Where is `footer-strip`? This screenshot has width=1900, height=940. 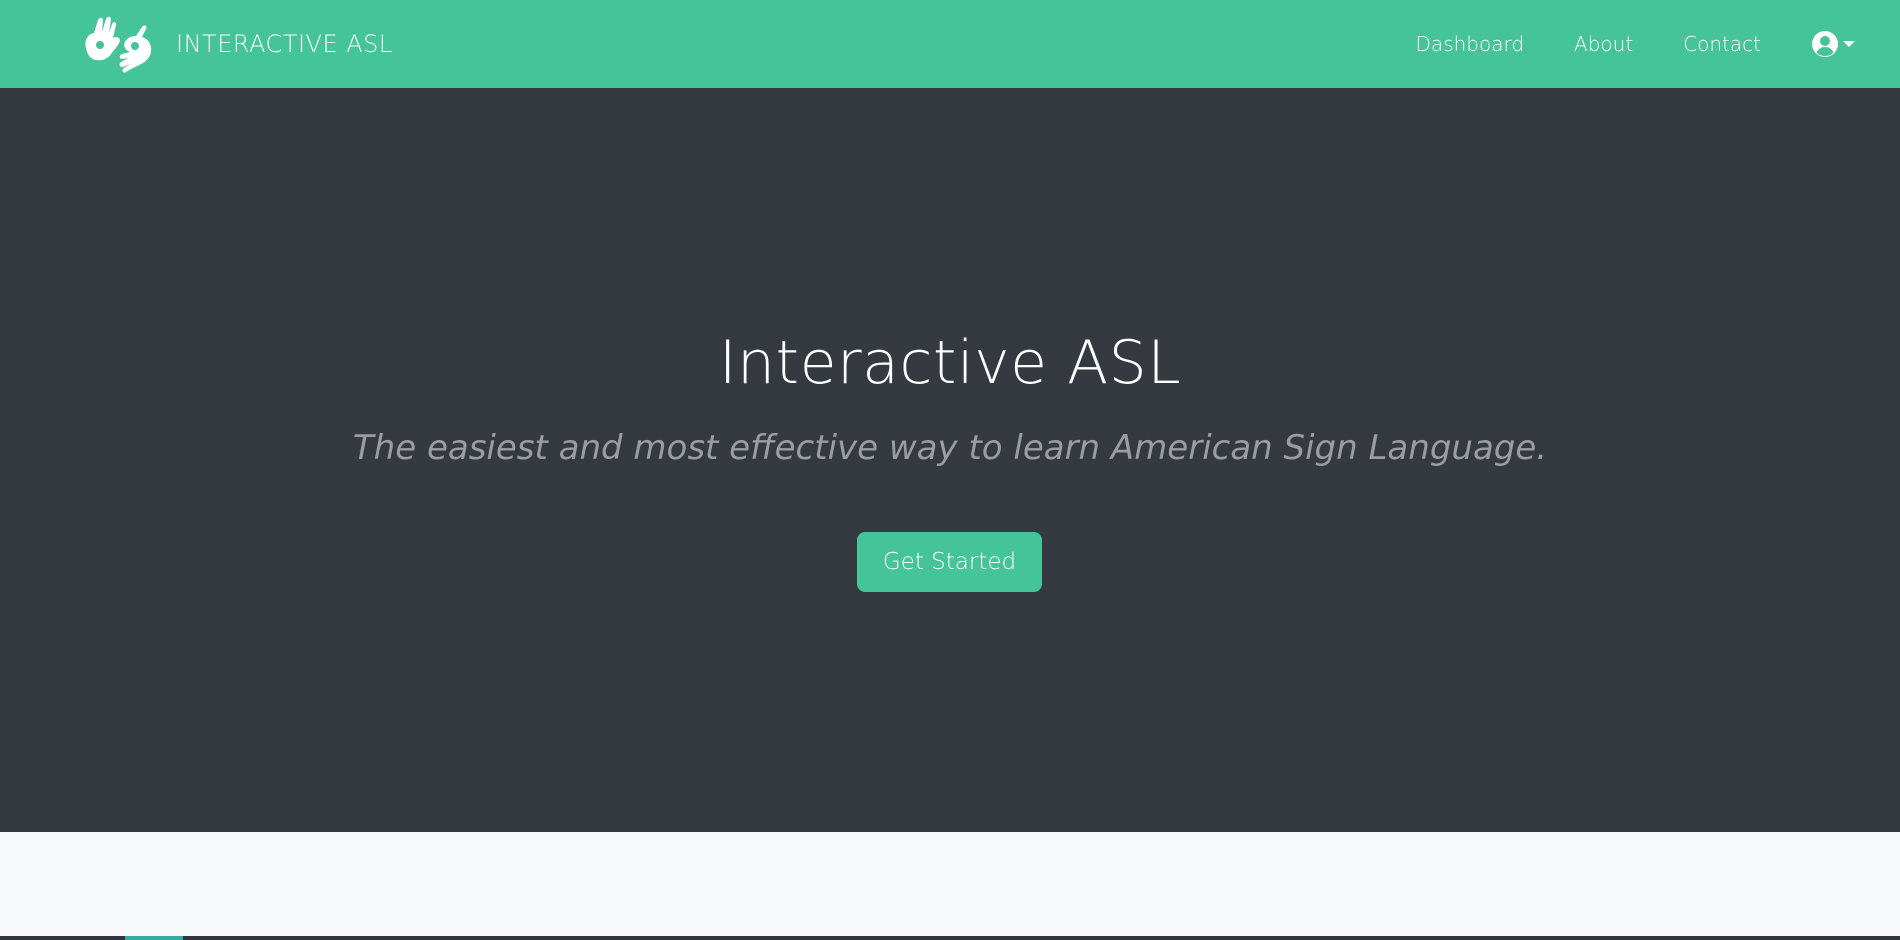 footer-strip is located at coordinates (950, 938).